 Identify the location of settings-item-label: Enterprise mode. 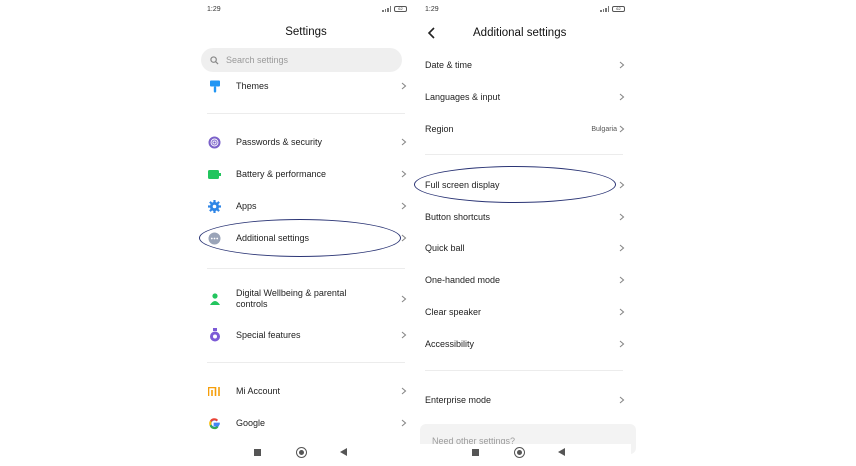
(458, 399).